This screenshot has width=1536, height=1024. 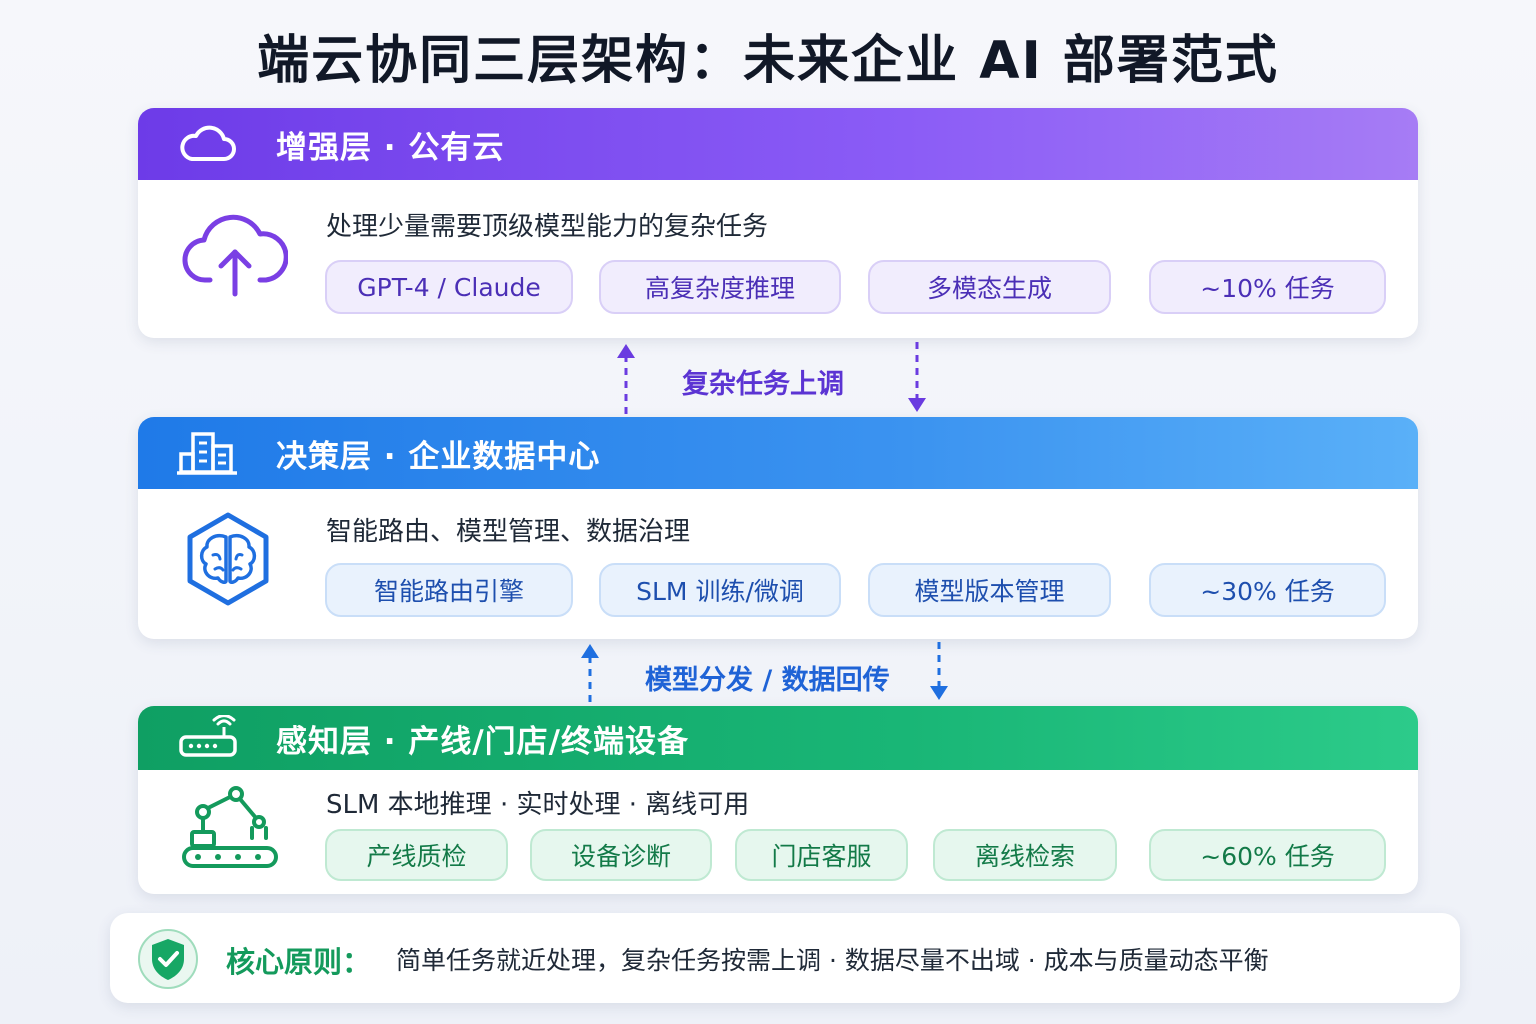 I want to click on layer-edge-tag: 门店客服, so click(x=821, y=855).